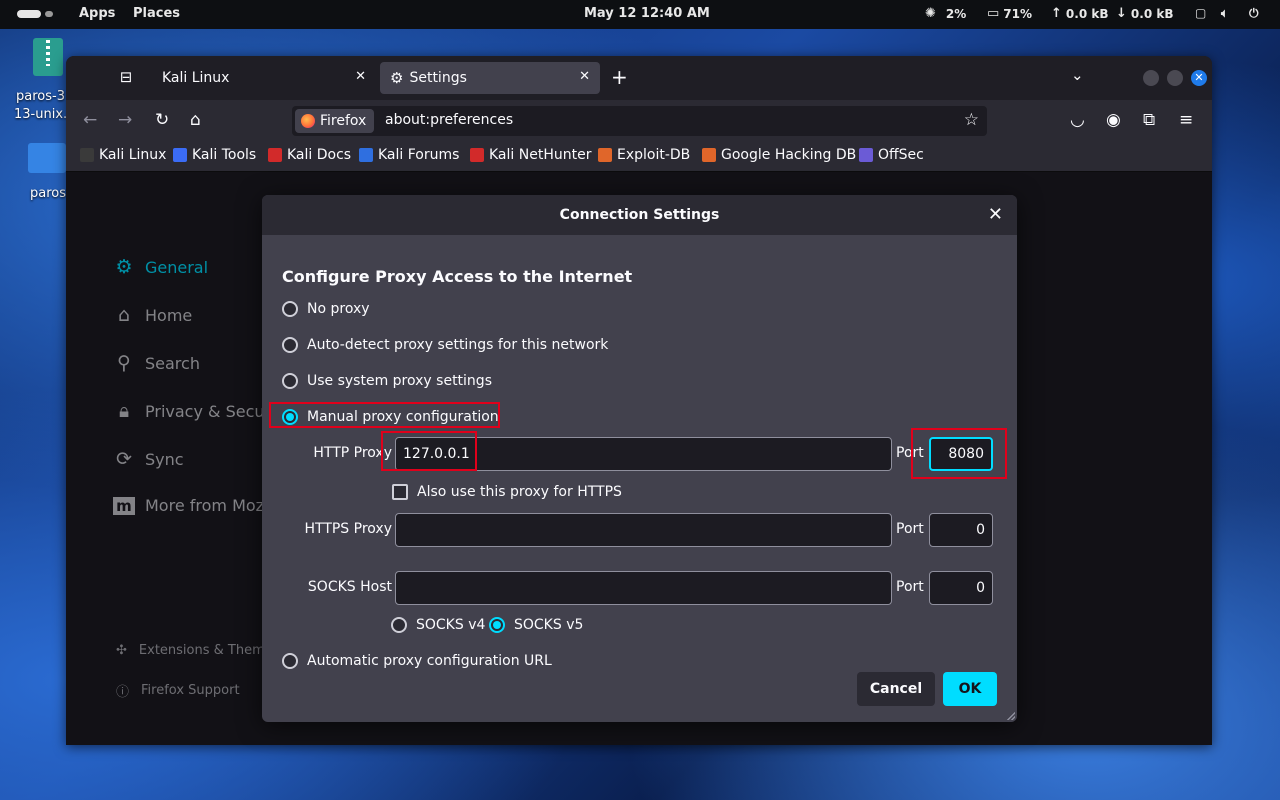 Image resolution: width=1280 pixels, height=800 pixels. What do you see at coordinates (647, 13) in the screenshot?
I see `clock: May 12 12:40 AM` at bounding box center [647, 13].